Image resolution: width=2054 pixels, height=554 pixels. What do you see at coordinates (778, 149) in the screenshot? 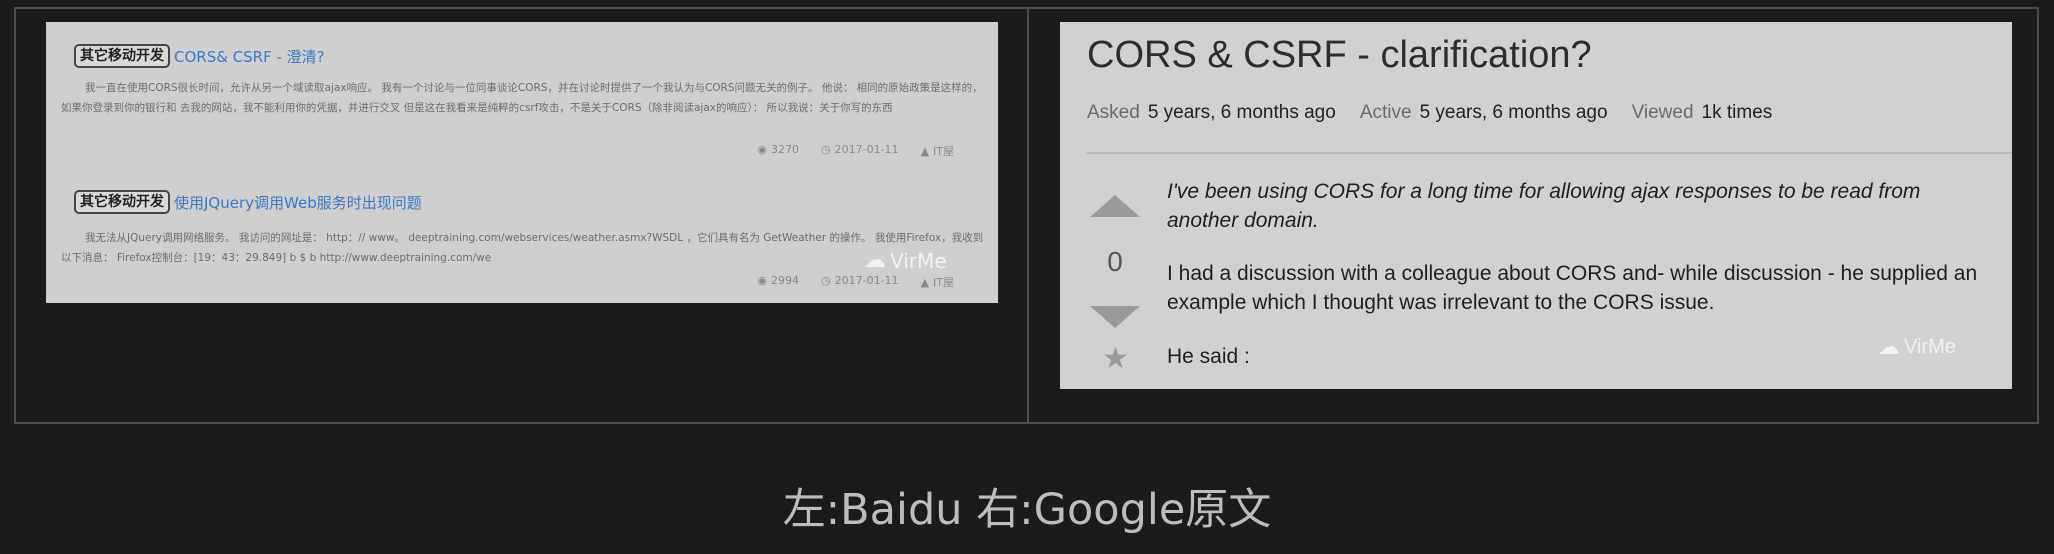
I see `views-count: ◉ 3270` at bounding box center [778, 149].